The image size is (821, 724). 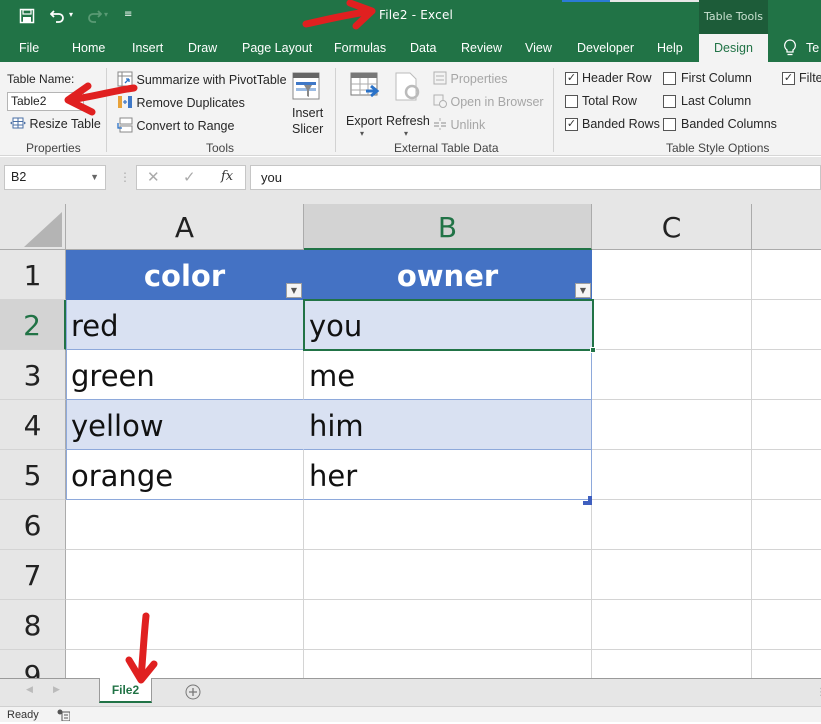 I want to click on table-cell: me, so click(x=448, y=375).